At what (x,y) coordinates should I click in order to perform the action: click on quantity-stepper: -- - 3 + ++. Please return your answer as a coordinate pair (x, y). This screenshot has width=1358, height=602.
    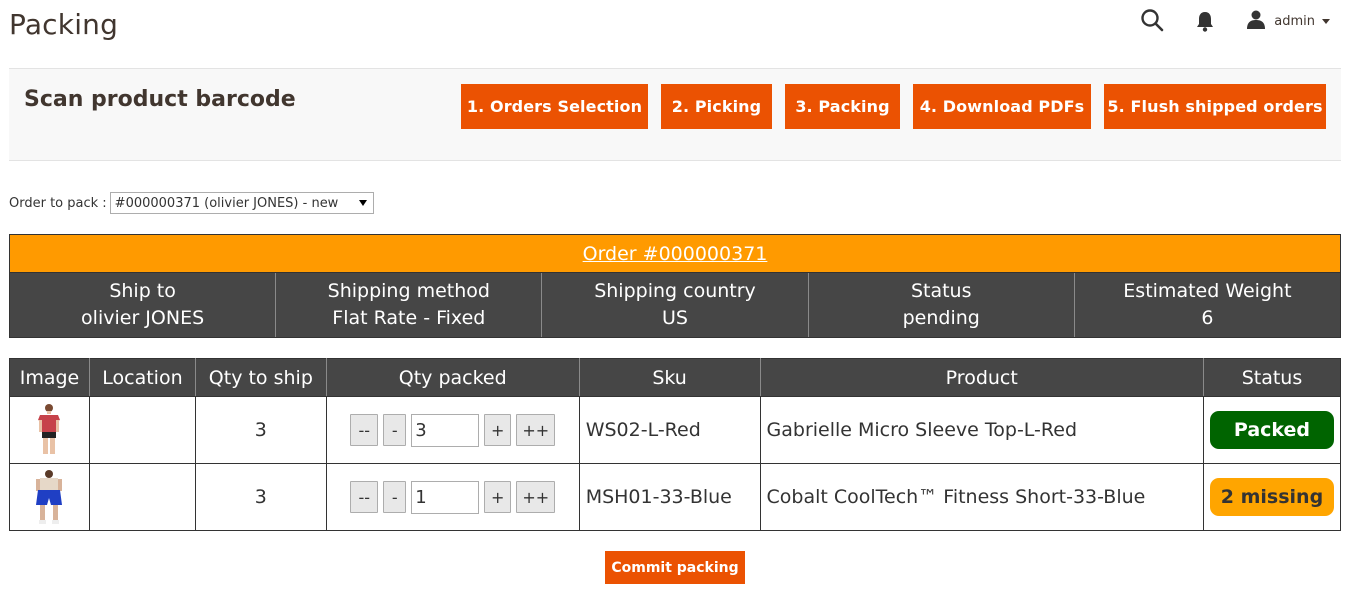
    Looking at the image, I should click on (453, 430).